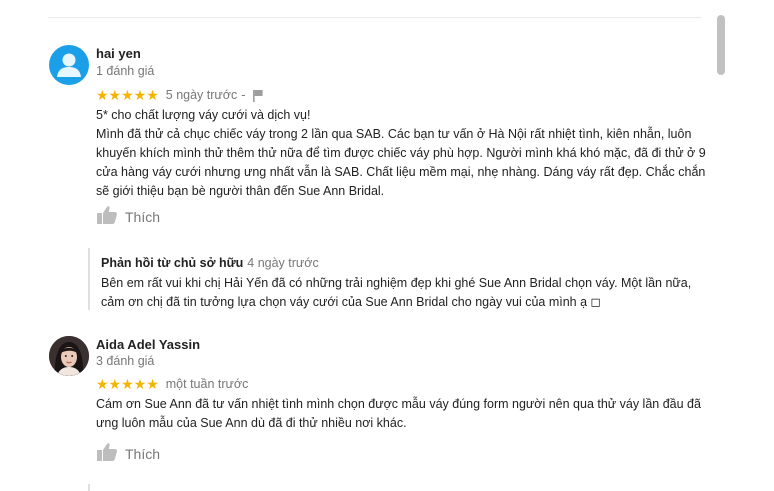 This screenshot has height=491, width=774. I want to click on next-reply-border, so click(89, 487).